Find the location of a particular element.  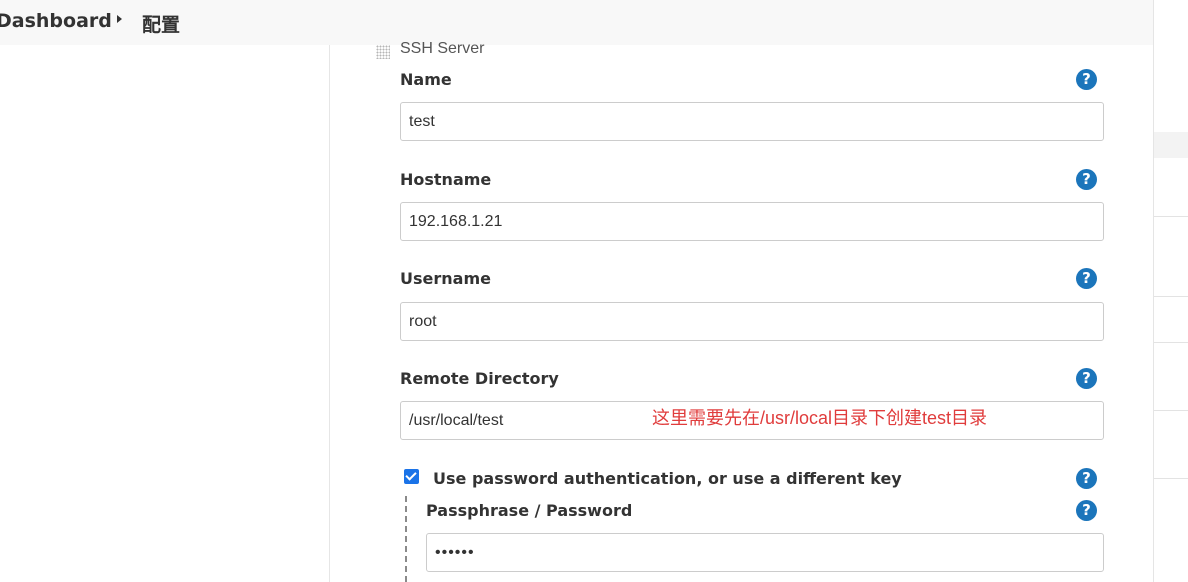

passphrase-field: •••••• is located at coordinates (765, 552).